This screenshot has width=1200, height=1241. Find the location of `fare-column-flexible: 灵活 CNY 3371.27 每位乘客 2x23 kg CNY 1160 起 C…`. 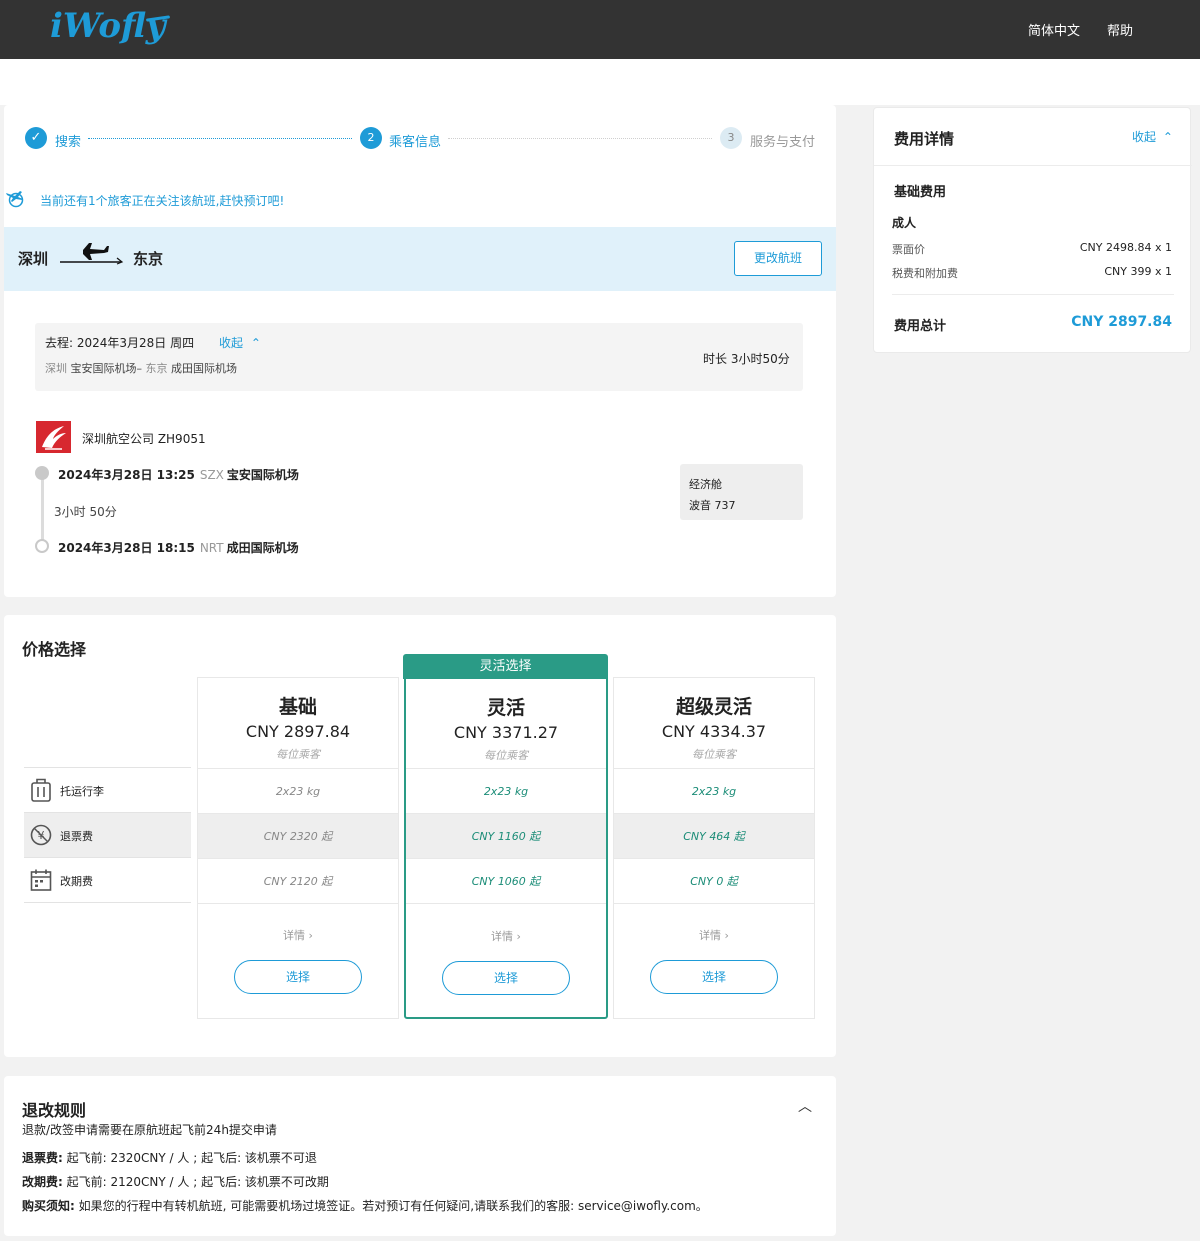

fare-column-flexible: 灵活 CNY 3371.27 每位乘客 2x23 kg CNY 1160 起 C… is located at coordinates (506, 848).